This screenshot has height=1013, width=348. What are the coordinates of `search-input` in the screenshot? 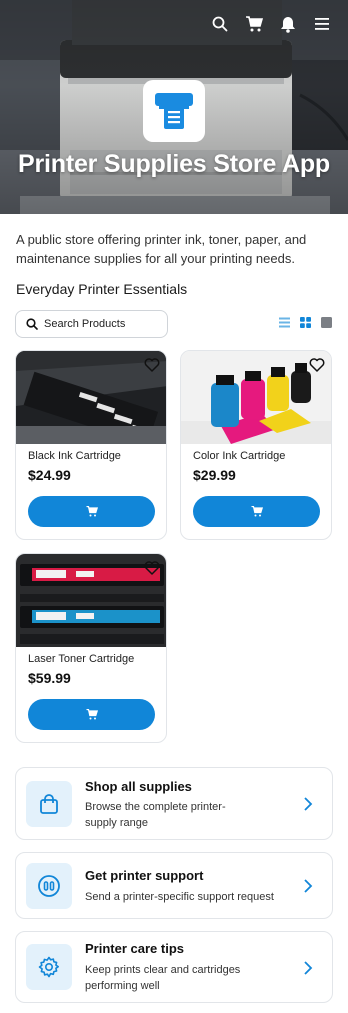 It's located at (100, 324).